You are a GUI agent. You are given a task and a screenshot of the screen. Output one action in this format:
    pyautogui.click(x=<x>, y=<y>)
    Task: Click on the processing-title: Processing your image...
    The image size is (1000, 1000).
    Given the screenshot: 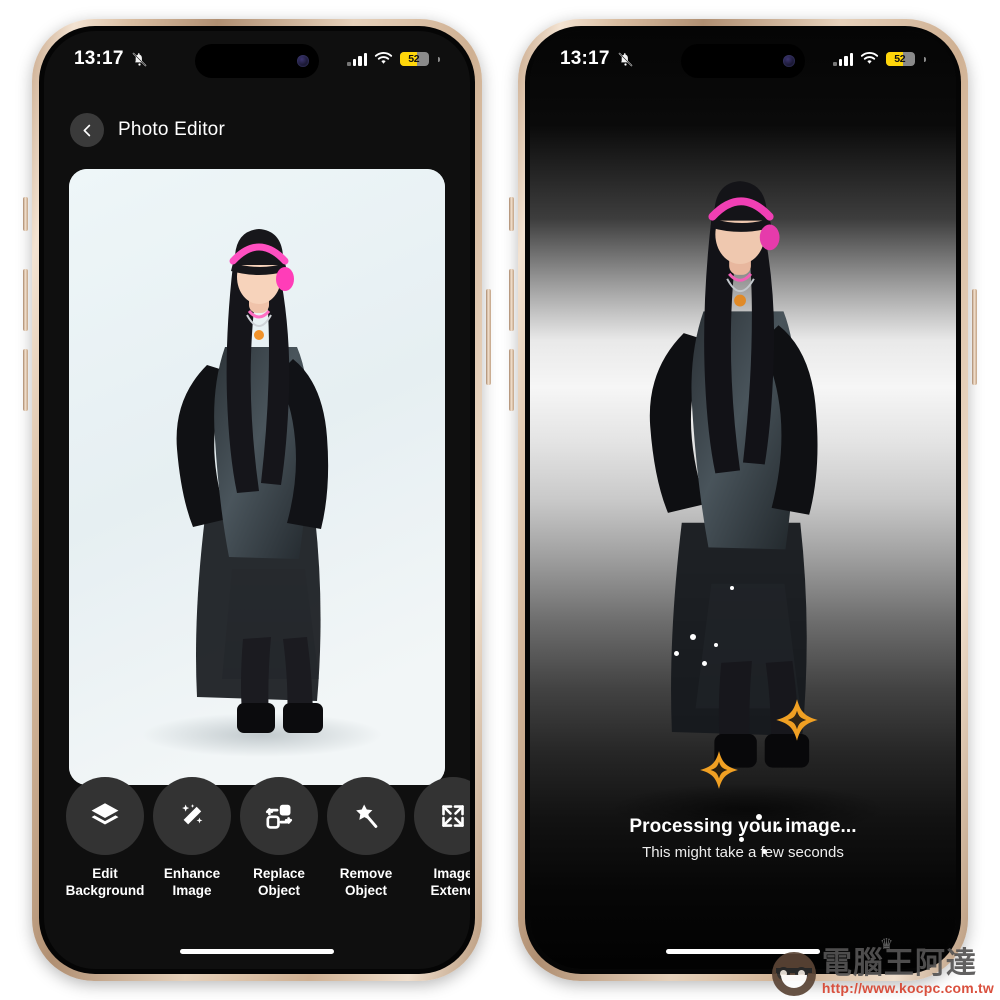 What is the action you would take?
    pyautogui.click(x=743, y=826)
    